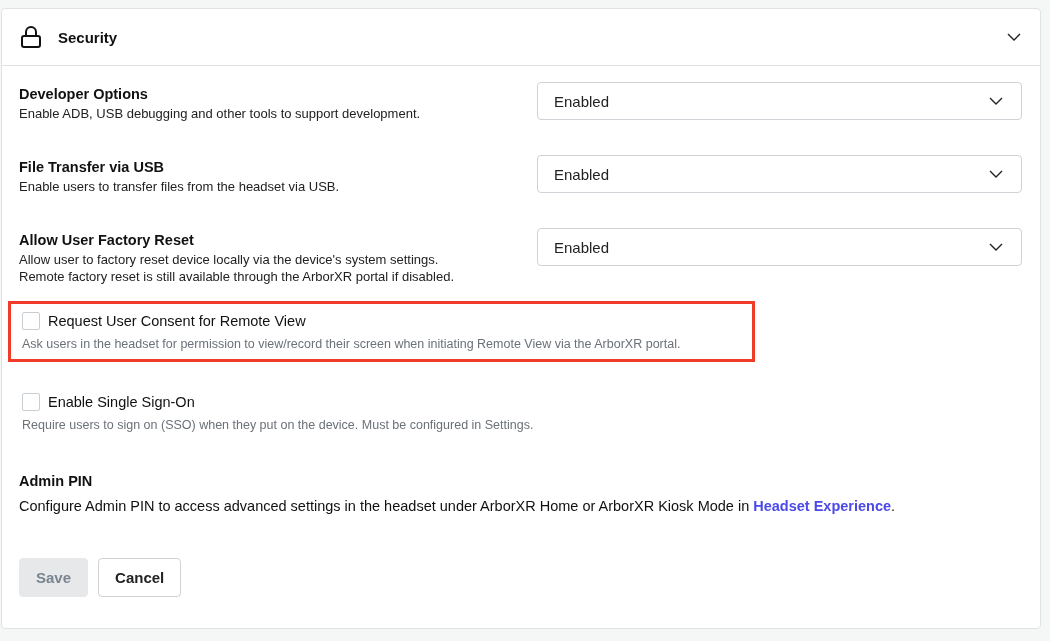  What do you see at coordinates (352, 344) in the screenshot?
I see `setting-description: Ask users in the headset for permission to view/record their screen when initiating Remote View via the ArborXR portal.` at bounding box center [352, 344].